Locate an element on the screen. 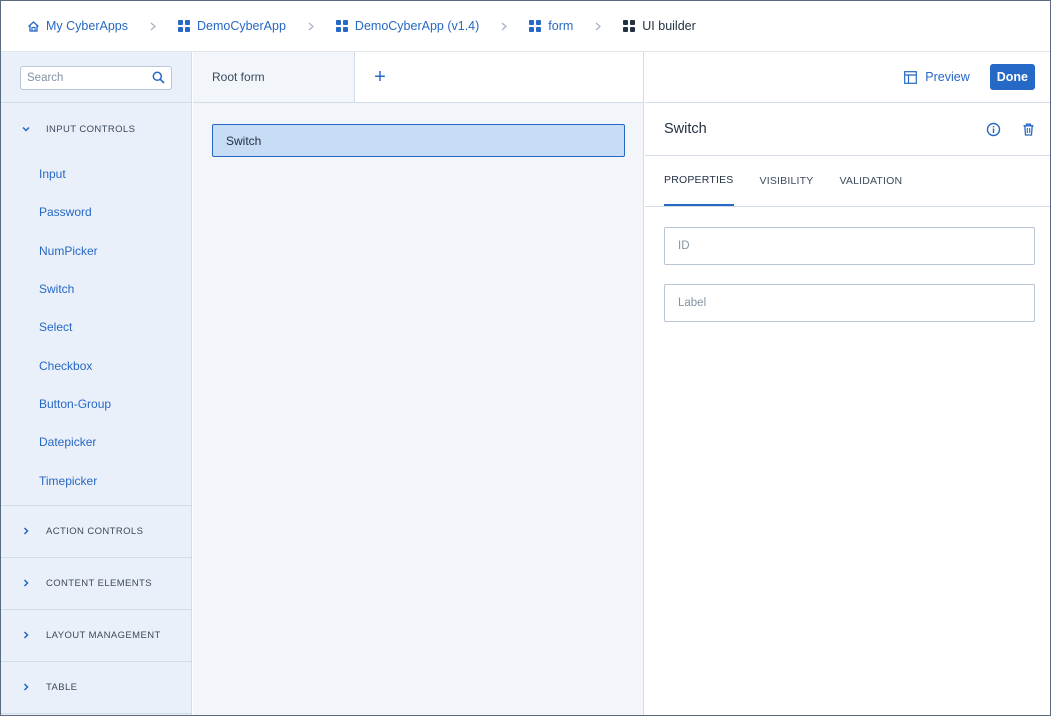 The image size is (1051, 716). preview-label: Preview is located at coordinates (947, 77).